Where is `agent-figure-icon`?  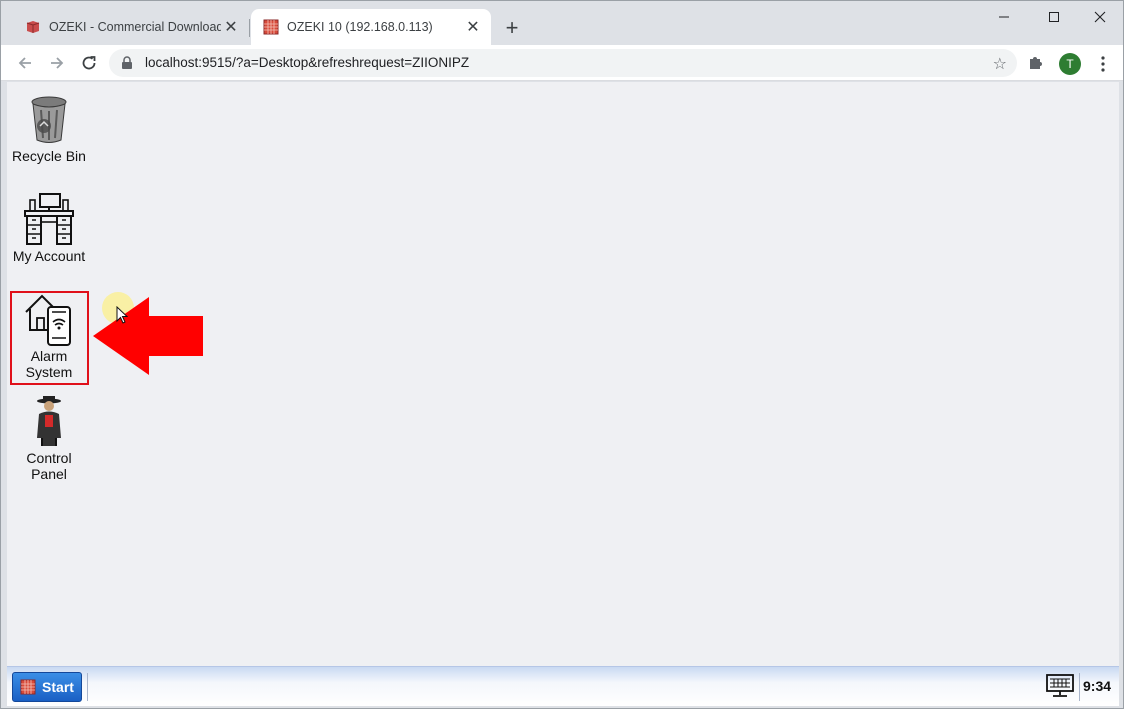 agent-figure-icon is located at coordinates (49, 421).